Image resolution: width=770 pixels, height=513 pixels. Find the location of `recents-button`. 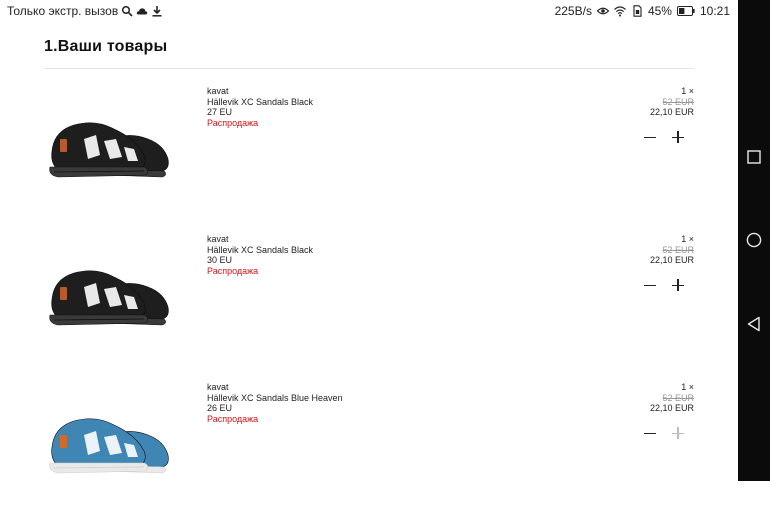

recents-button is located at coordinates (754, 157).